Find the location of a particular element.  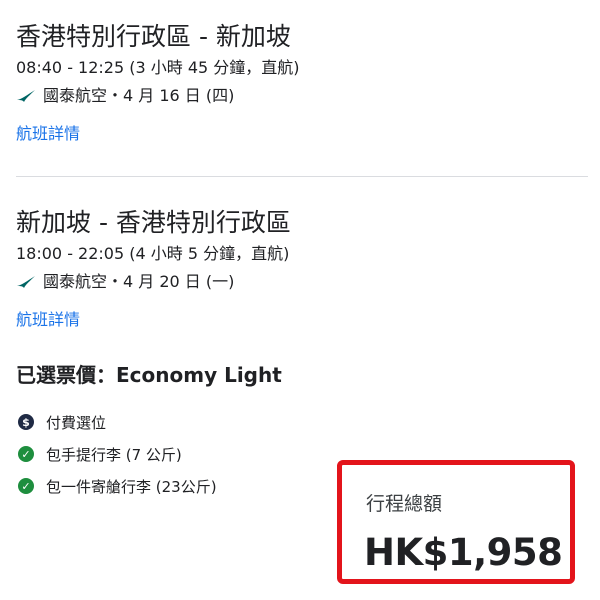

fare-feature-item: ✓ 包一件寄艙行李 (23公斤) is located at coordinates (117, 486).